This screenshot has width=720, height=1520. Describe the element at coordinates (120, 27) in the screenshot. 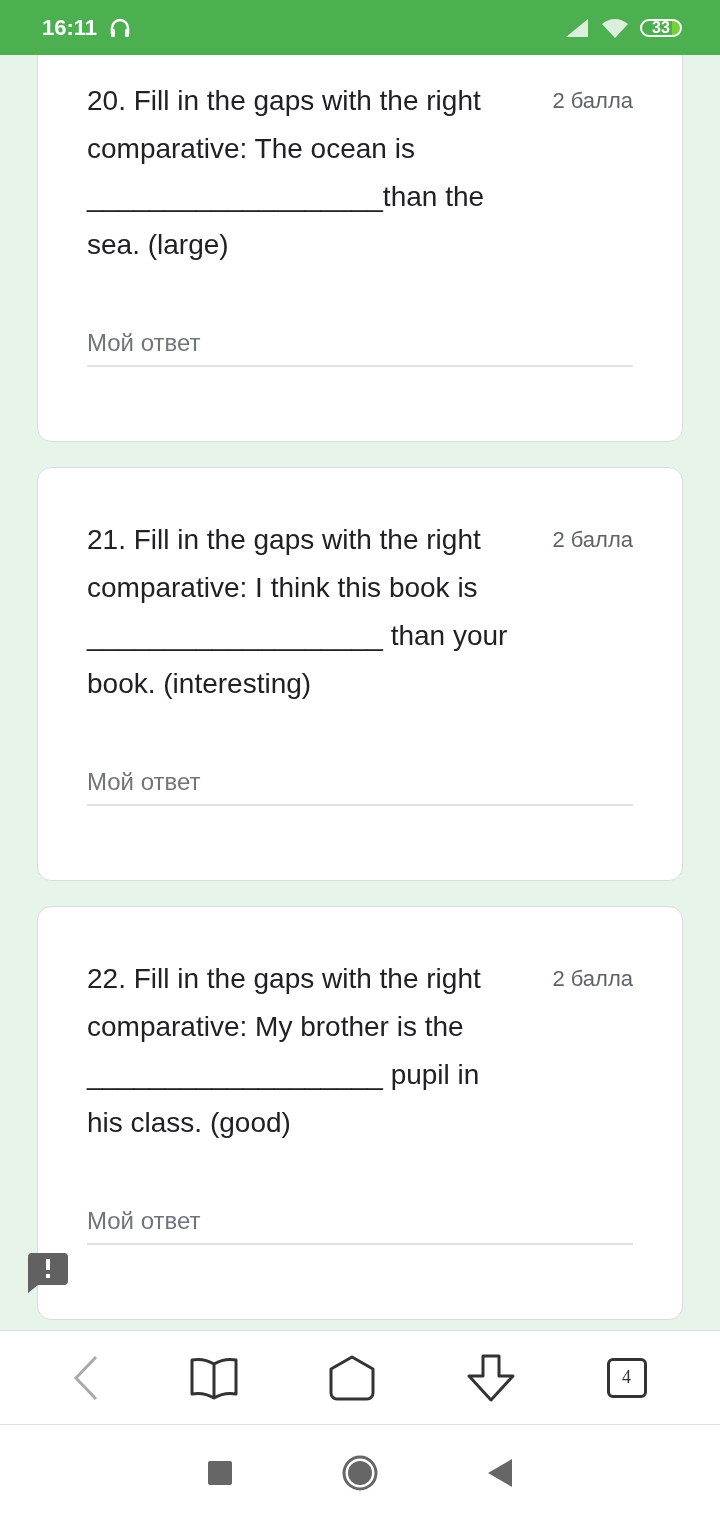

I see `headphones-icon` at that location.